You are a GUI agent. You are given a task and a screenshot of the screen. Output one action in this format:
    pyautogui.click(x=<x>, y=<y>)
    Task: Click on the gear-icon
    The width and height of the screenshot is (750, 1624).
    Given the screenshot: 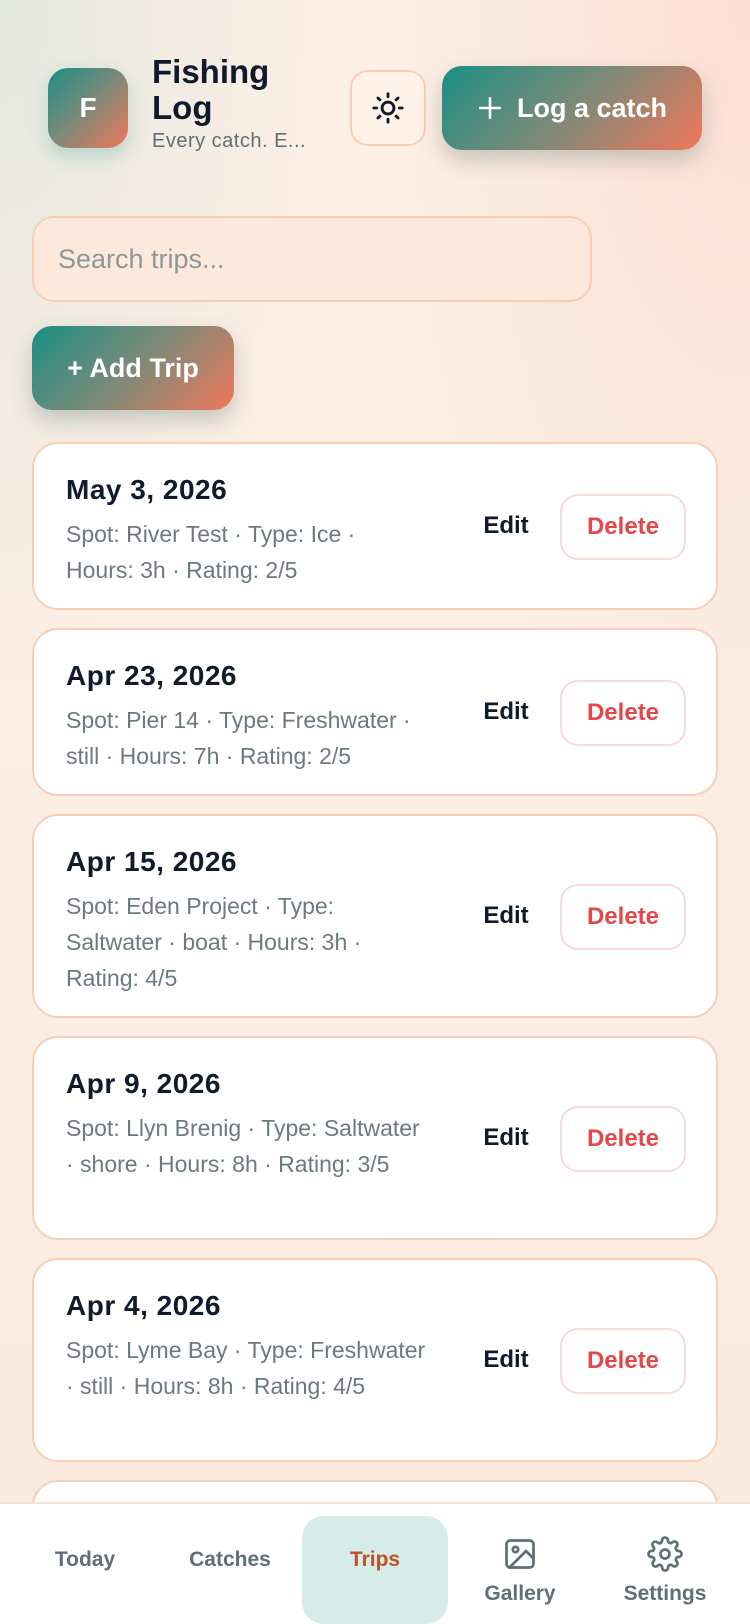 What is the action you would take?
    pyautogui.click(x=665, y=1554)
    